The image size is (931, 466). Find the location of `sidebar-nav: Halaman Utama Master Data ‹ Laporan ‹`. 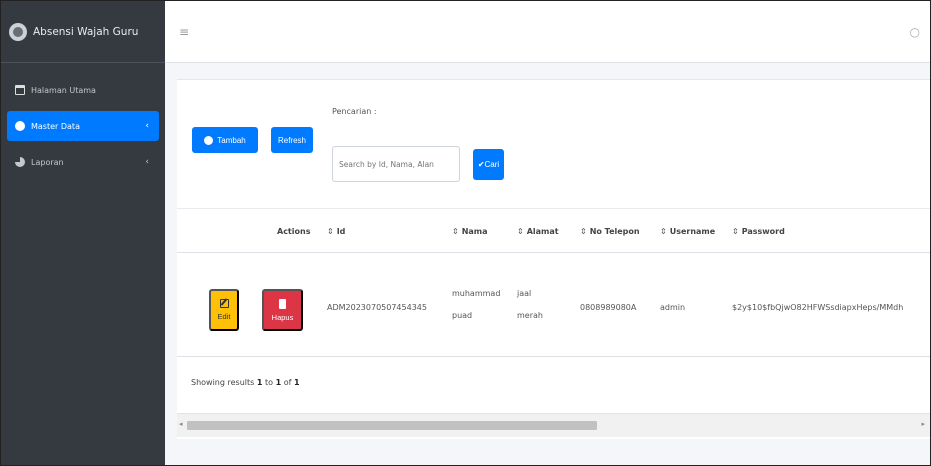

sidebar-nav: Halaman Utama Master Data ‹ Laporan ‹ is located at coordinates (83, 126).